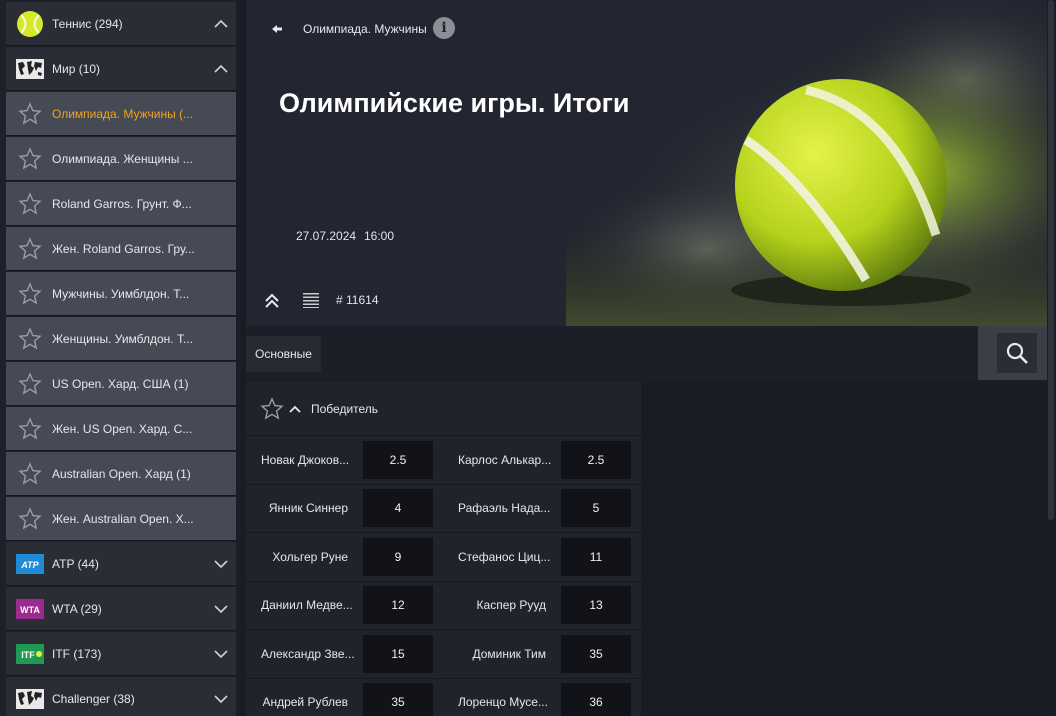 Image resolution: width=1056 pixels, height=716 pixels. What do you see at coordinates (121, 696) in the screenshot?
I see `sidebar-category-challenger: Challenger (38)` at bounding box center [121, 696].